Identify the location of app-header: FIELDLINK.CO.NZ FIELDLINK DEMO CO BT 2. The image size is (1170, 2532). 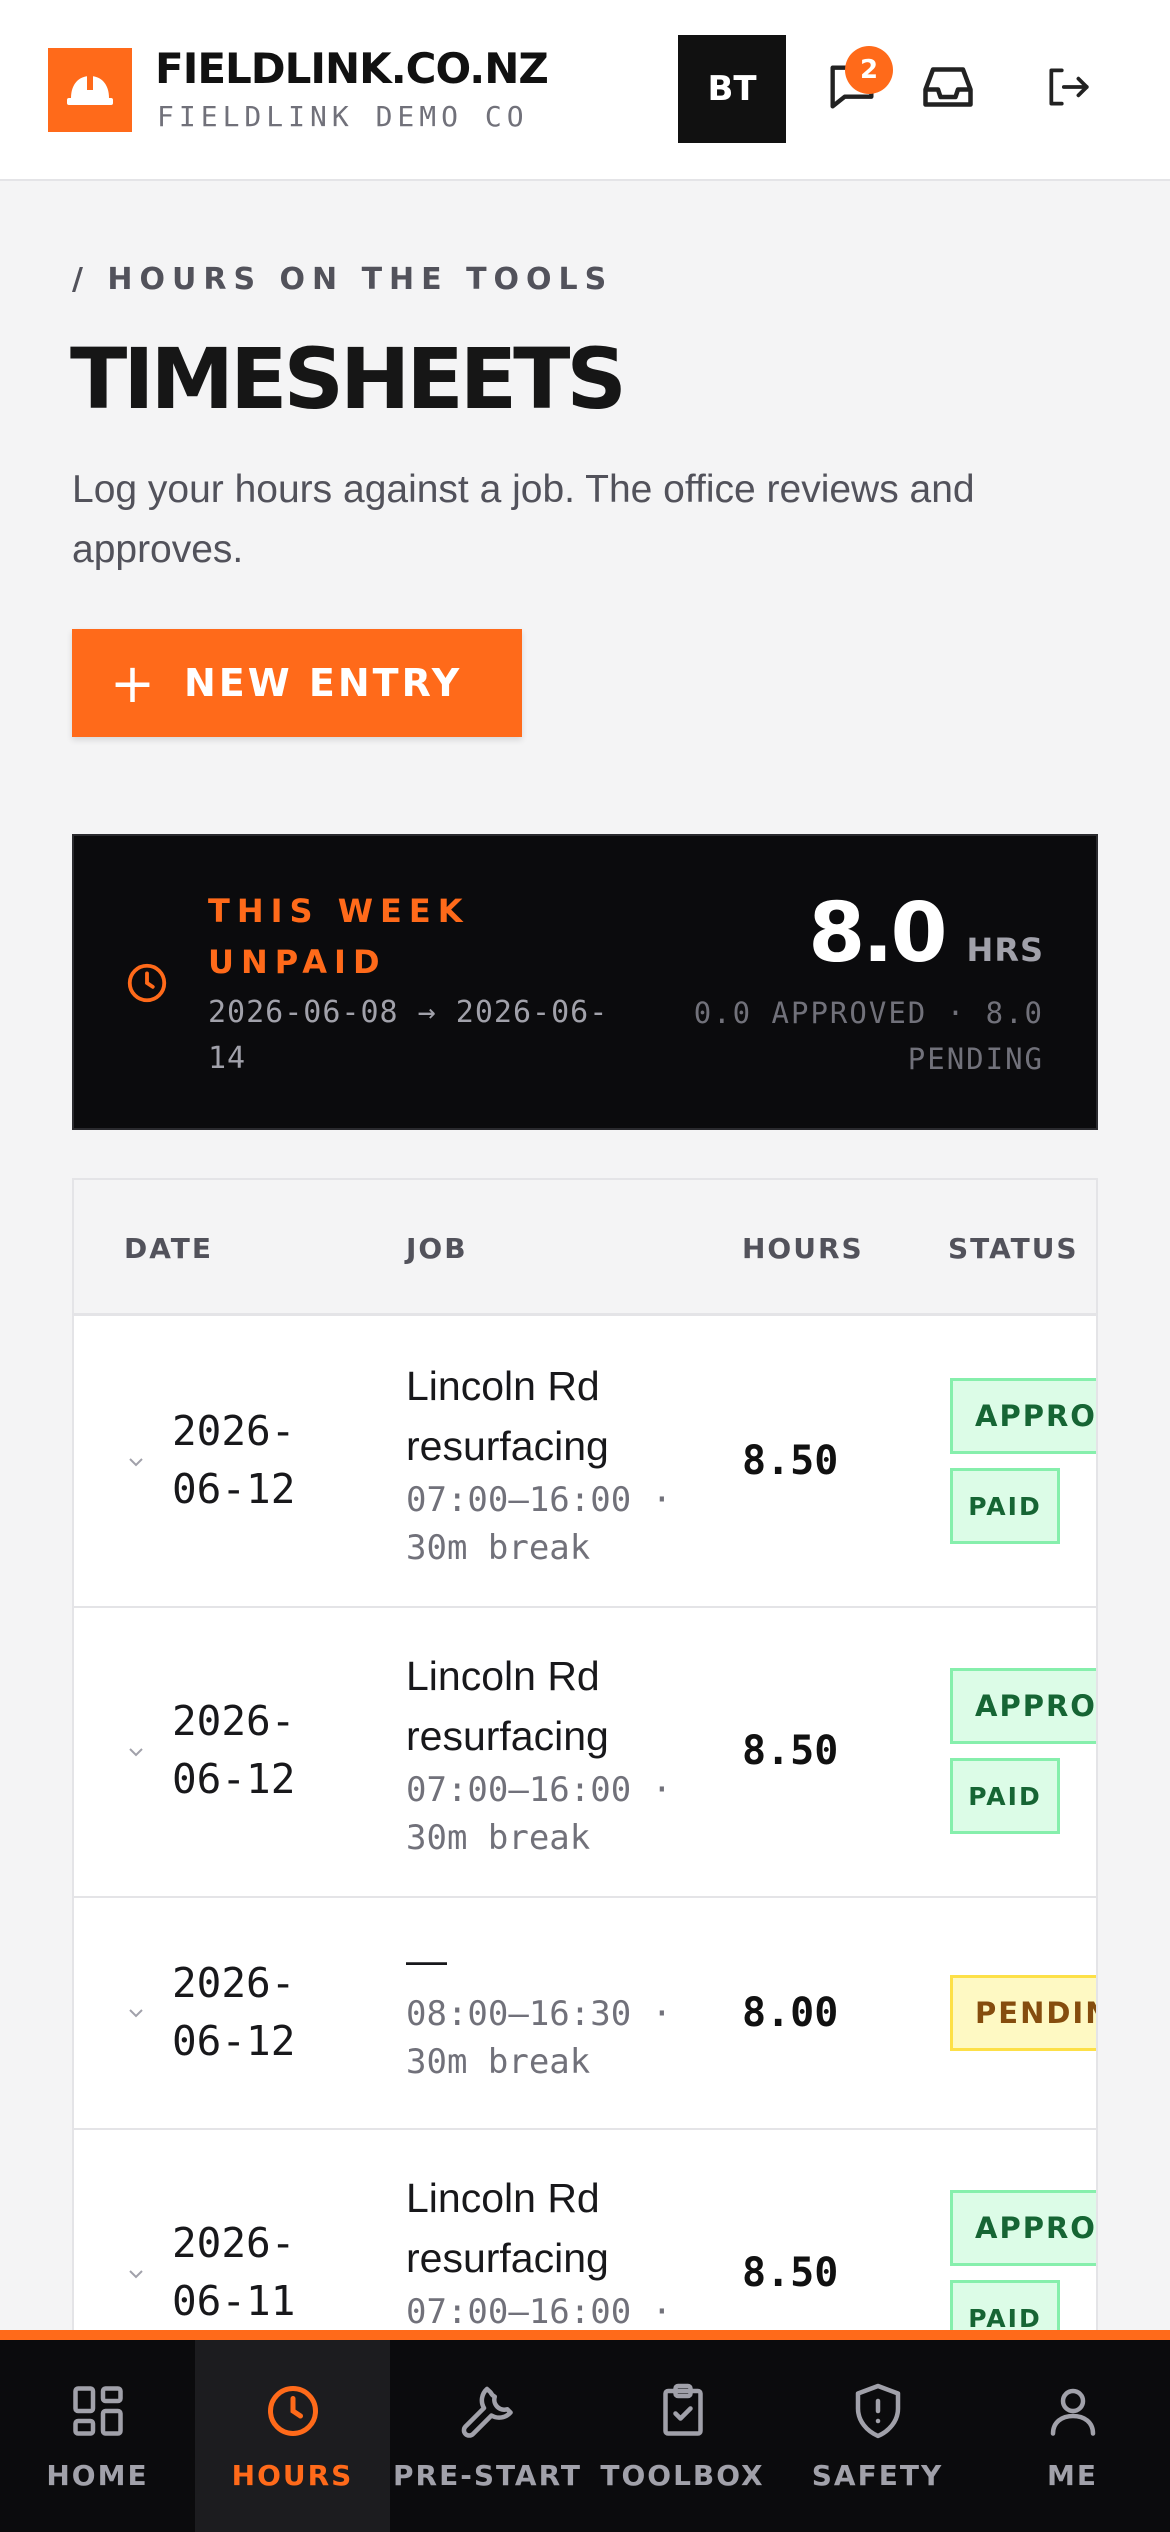
(585, 90).